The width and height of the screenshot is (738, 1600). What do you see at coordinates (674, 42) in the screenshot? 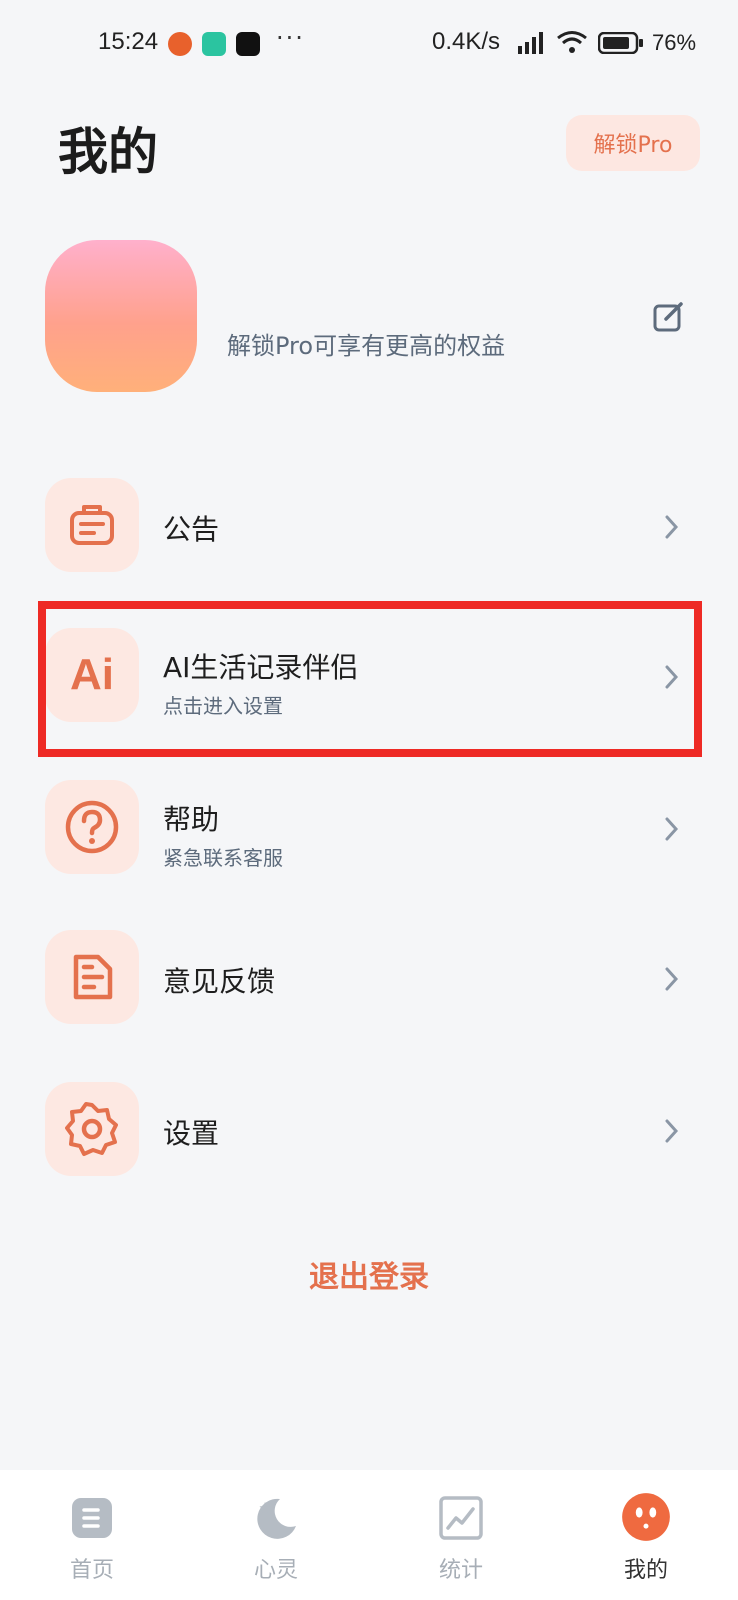
I see `battery-percent: 76%` at bounding box center [674, 42].